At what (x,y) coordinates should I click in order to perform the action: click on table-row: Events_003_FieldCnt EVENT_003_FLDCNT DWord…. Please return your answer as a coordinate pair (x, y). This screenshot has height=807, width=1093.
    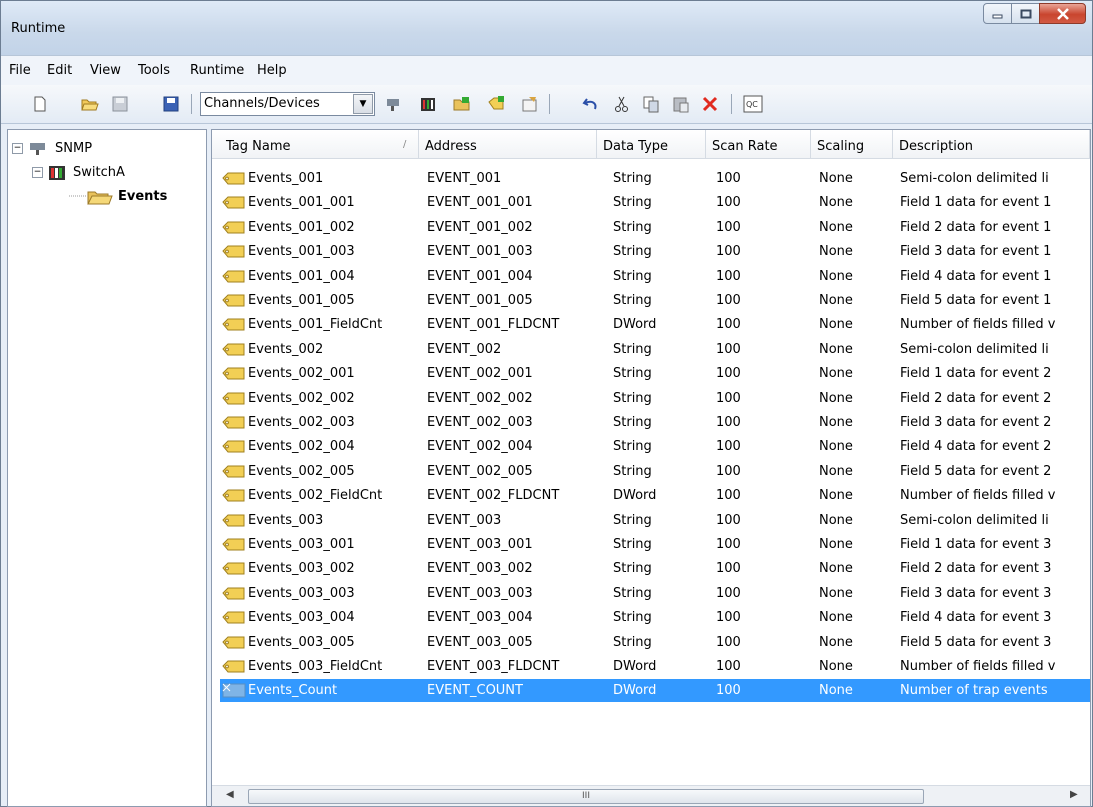
    Looking at the image, I should click on (655, 666).